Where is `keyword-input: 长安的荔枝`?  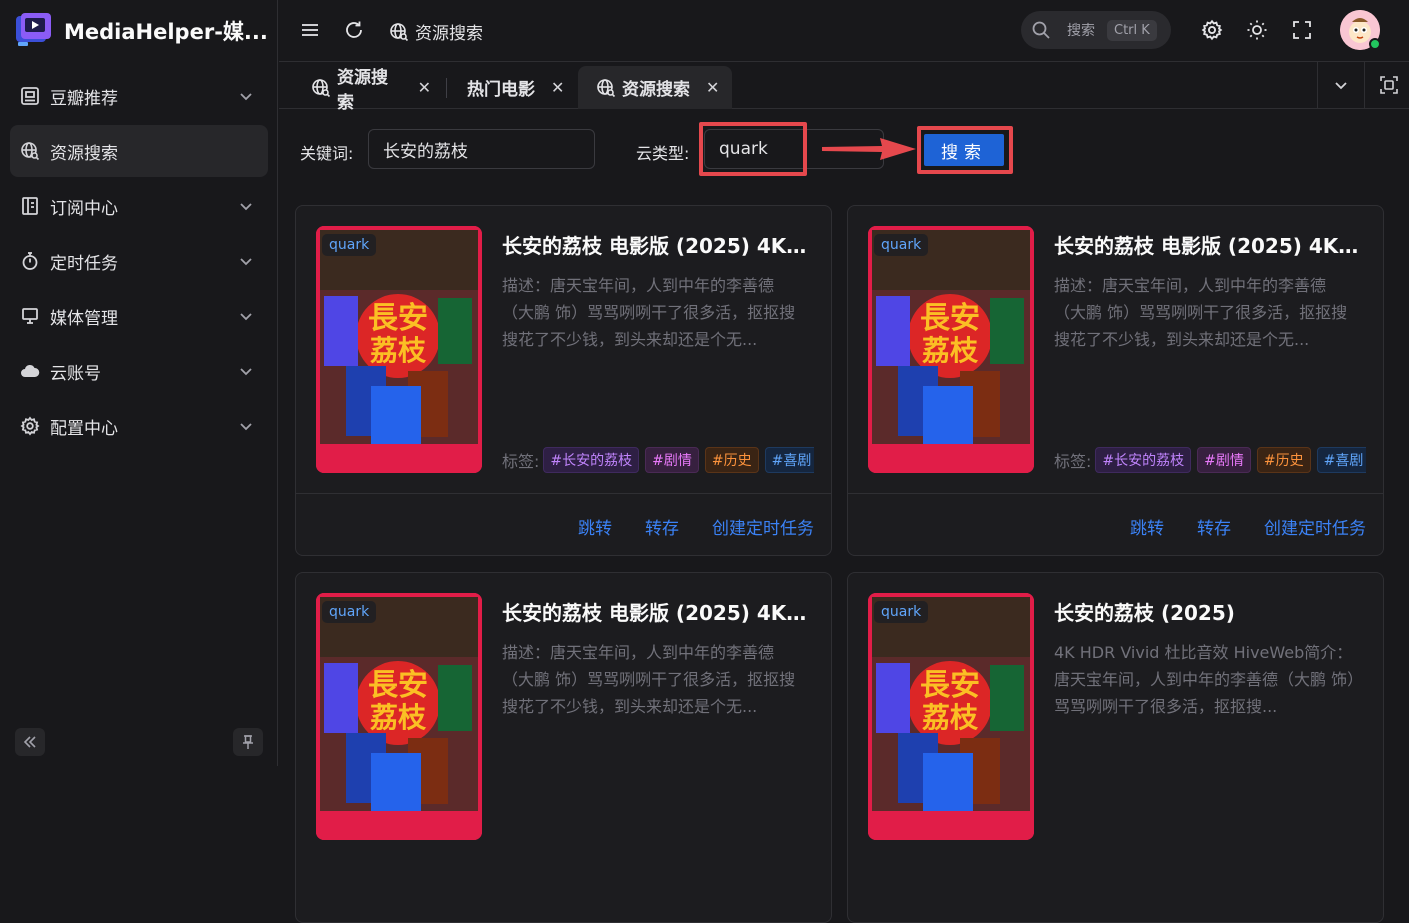
keyword-input: 长安的荔枝 is located at coordinates (481, 149).